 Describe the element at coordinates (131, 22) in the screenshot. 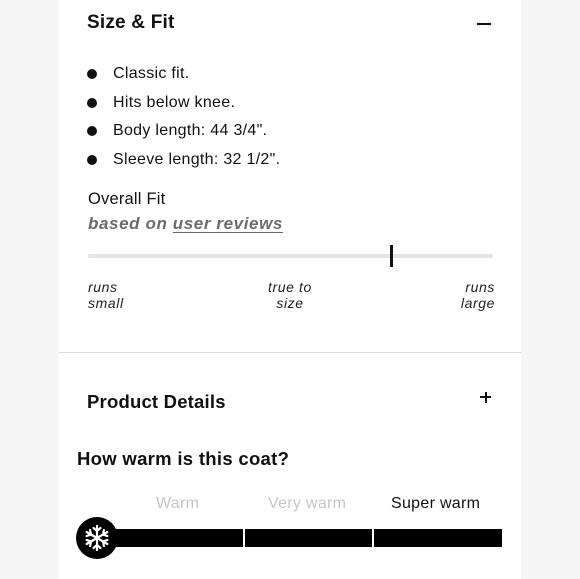

I see `size-fit-title: Size & Fit` at that location.